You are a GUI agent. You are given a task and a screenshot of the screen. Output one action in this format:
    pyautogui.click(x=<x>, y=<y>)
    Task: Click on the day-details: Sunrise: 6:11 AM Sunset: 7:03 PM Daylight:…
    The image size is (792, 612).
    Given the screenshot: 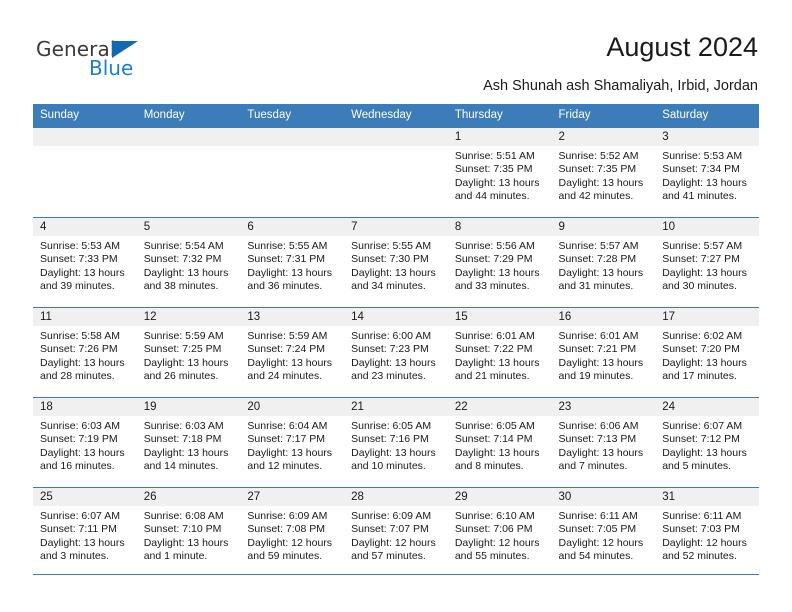 What is the action you would take?
    pyautogui.click(x=707, y=535)
    